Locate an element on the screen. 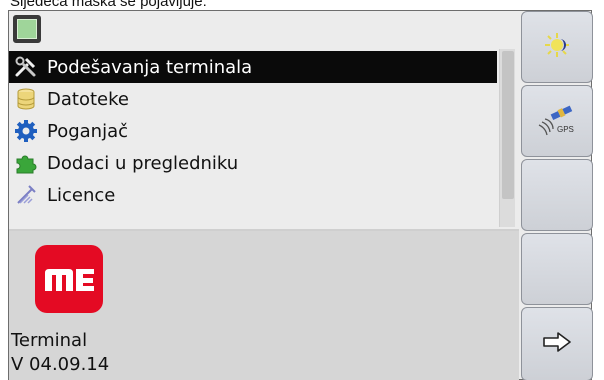 This screenshot has width=604, height=380. me-logo is located at coordinates (69, 279).